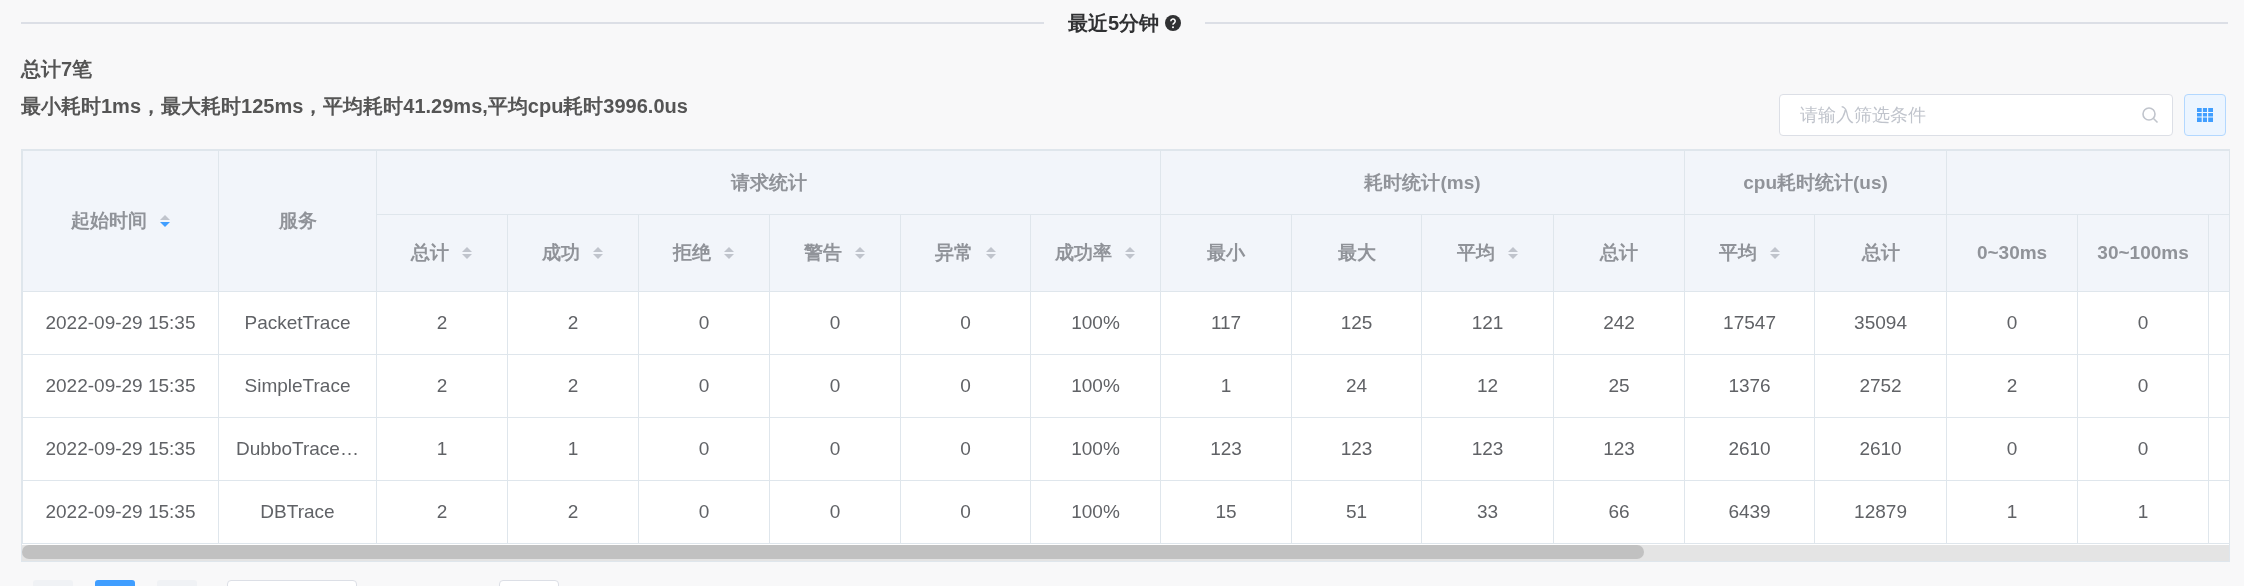  What do you see at coordinates (1619, 511) in the screenshot?
I see `table-cell: 66` at bounding box center [1619, 511].